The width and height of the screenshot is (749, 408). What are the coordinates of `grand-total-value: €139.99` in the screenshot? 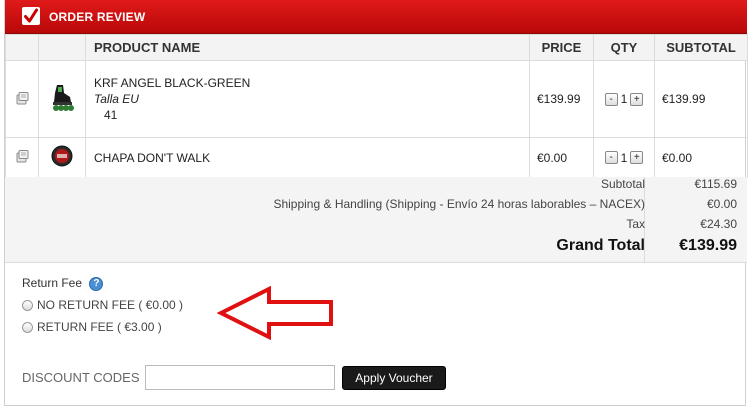 It's located at (708, 245).